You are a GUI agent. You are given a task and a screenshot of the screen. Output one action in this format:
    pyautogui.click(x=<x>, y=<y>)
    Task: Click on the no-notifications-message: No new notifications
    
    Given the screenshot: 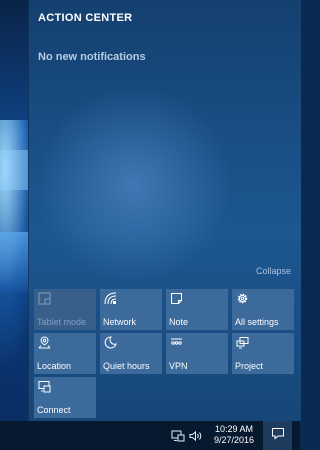 What is the action you would take?
    pyautogui.click(x=92, y=57)
    